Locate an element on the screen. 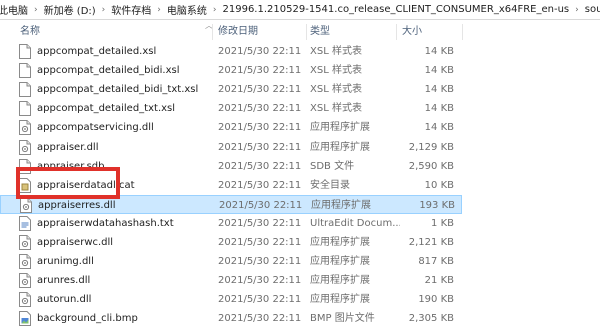  file-name: appcompat_detailed_bidi_txt.xsl is located at coordinates (118, 90).